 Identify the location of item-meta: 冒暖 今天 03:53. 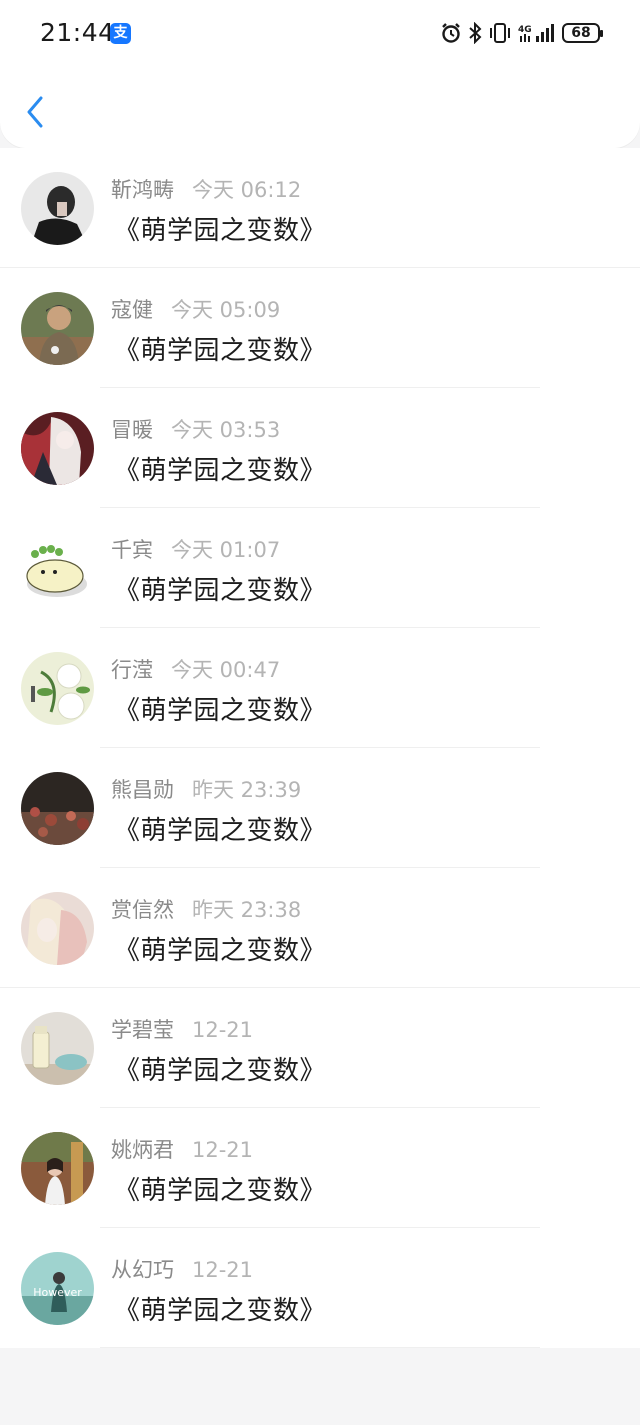
(195, 428).